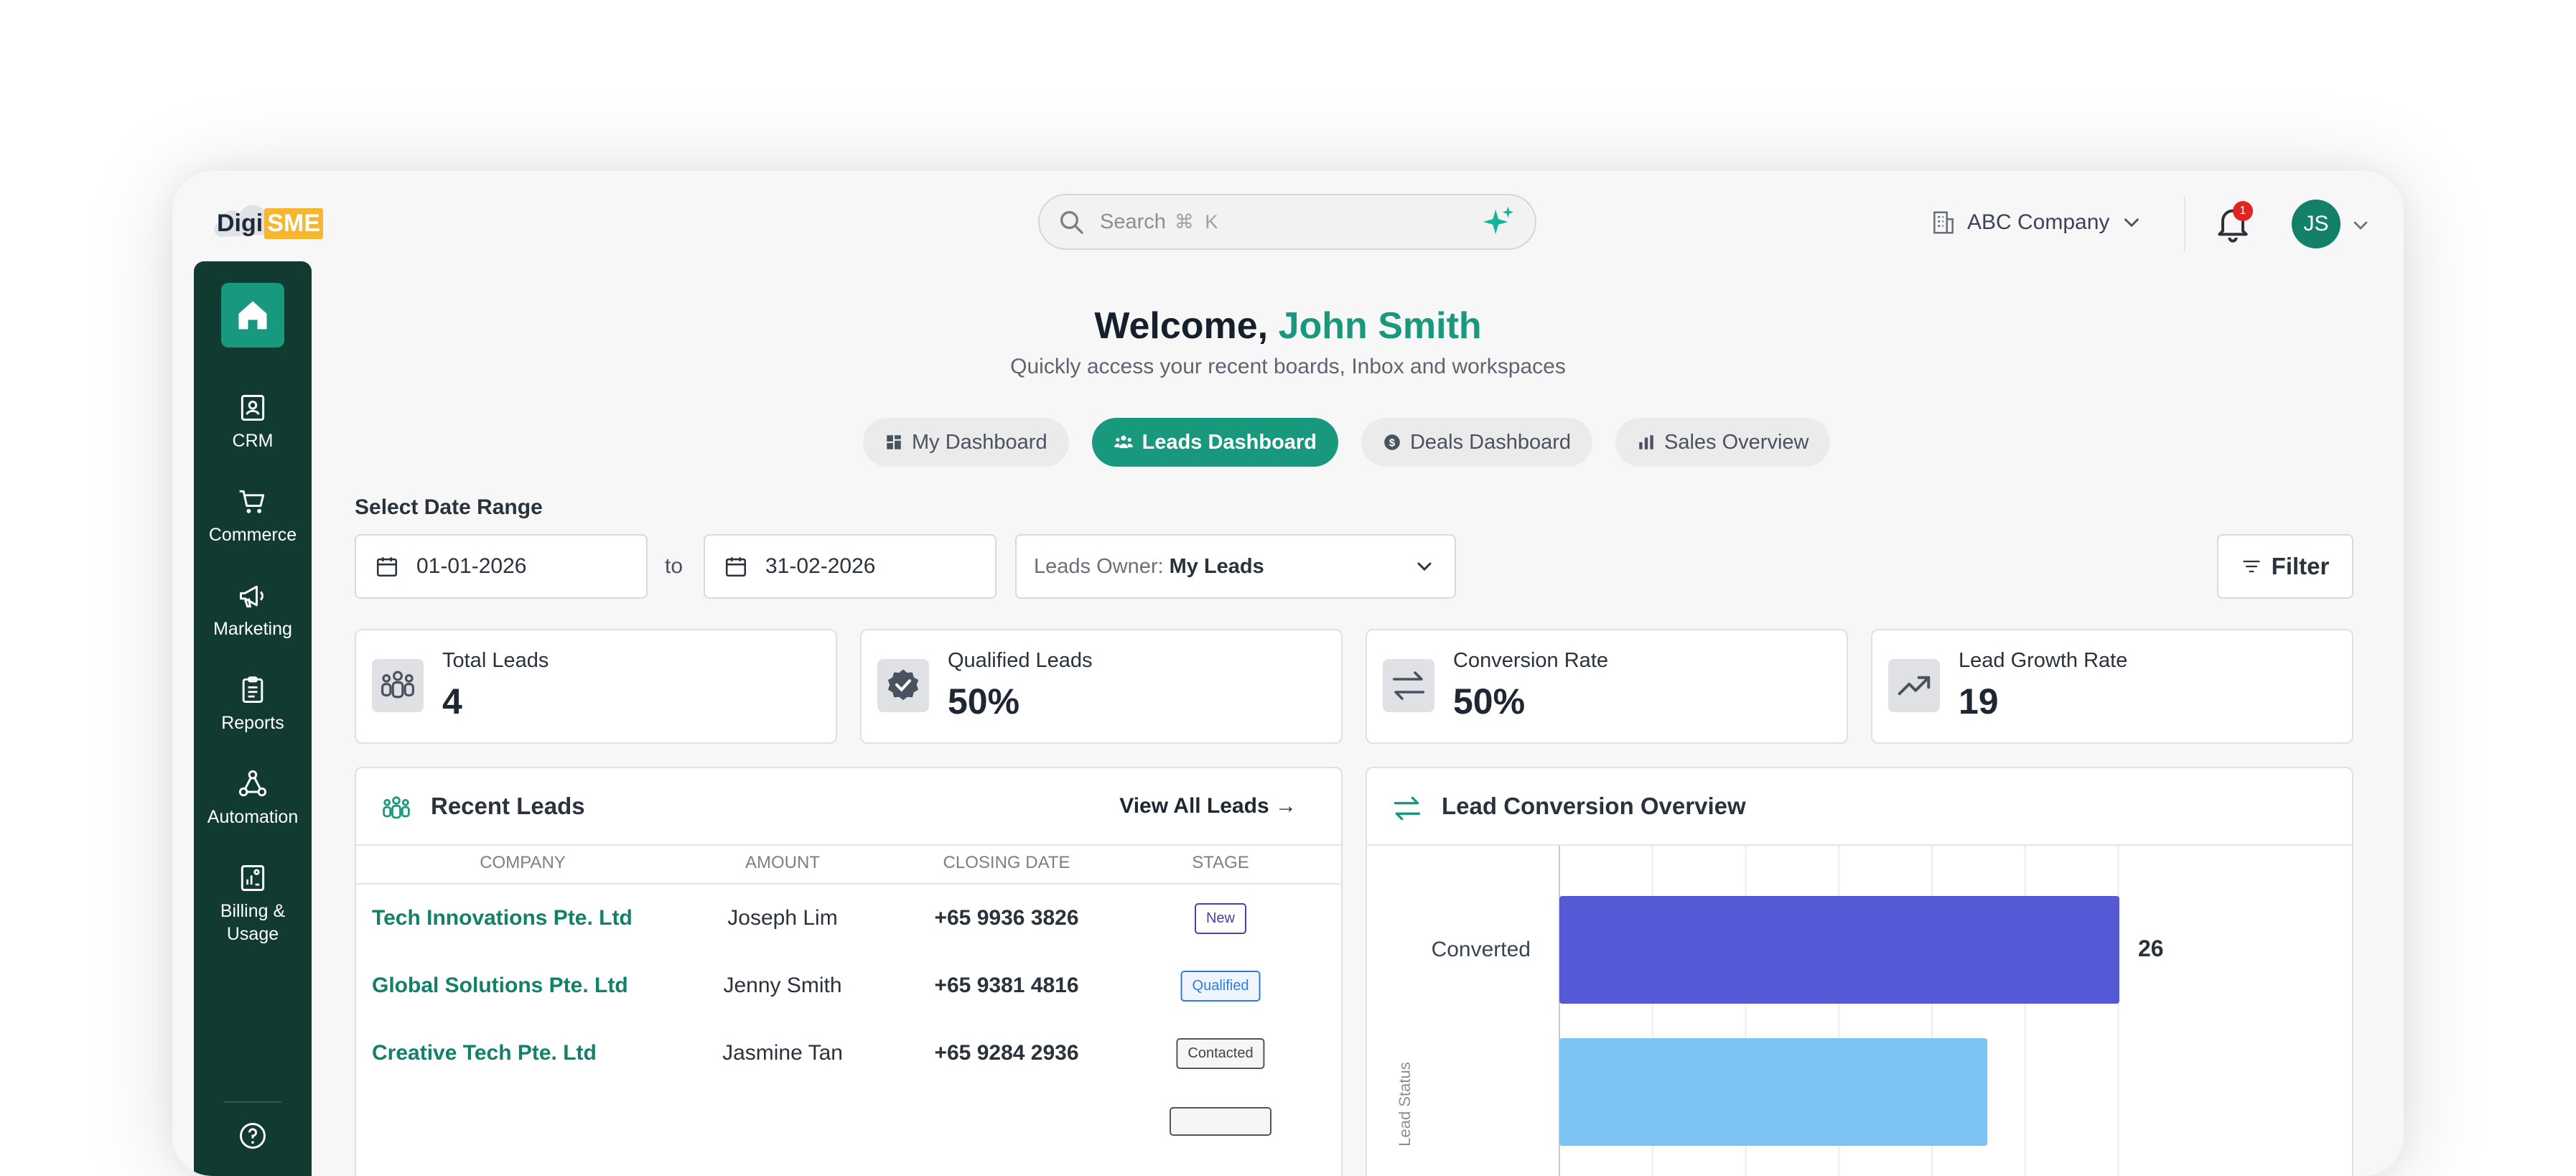 This screenshot has height=1176, width=2576. I want to click on panel-title: Recent Leads, so click(508, 806).